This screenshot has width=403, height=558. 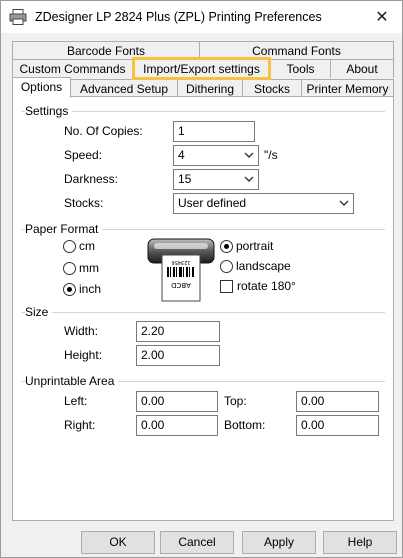 I want to click on ok-button: OK, so click(x=118, y=542).